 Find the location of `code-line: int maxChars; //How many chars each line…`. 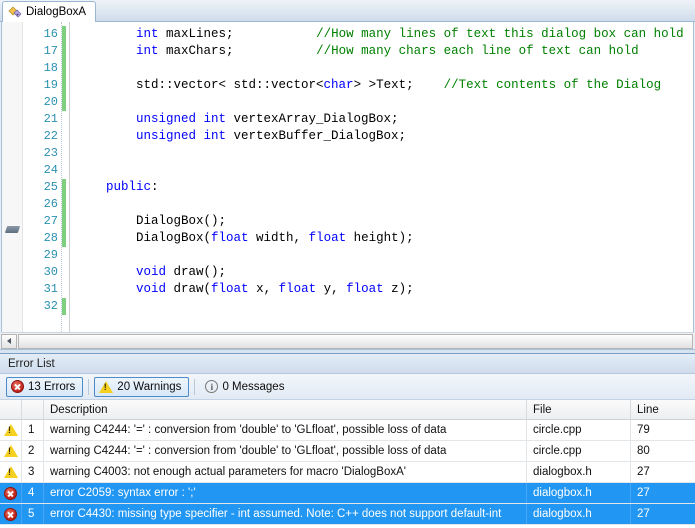

code-line: int maxChars; //How many chars each line… is located at coordinates (381, 51).